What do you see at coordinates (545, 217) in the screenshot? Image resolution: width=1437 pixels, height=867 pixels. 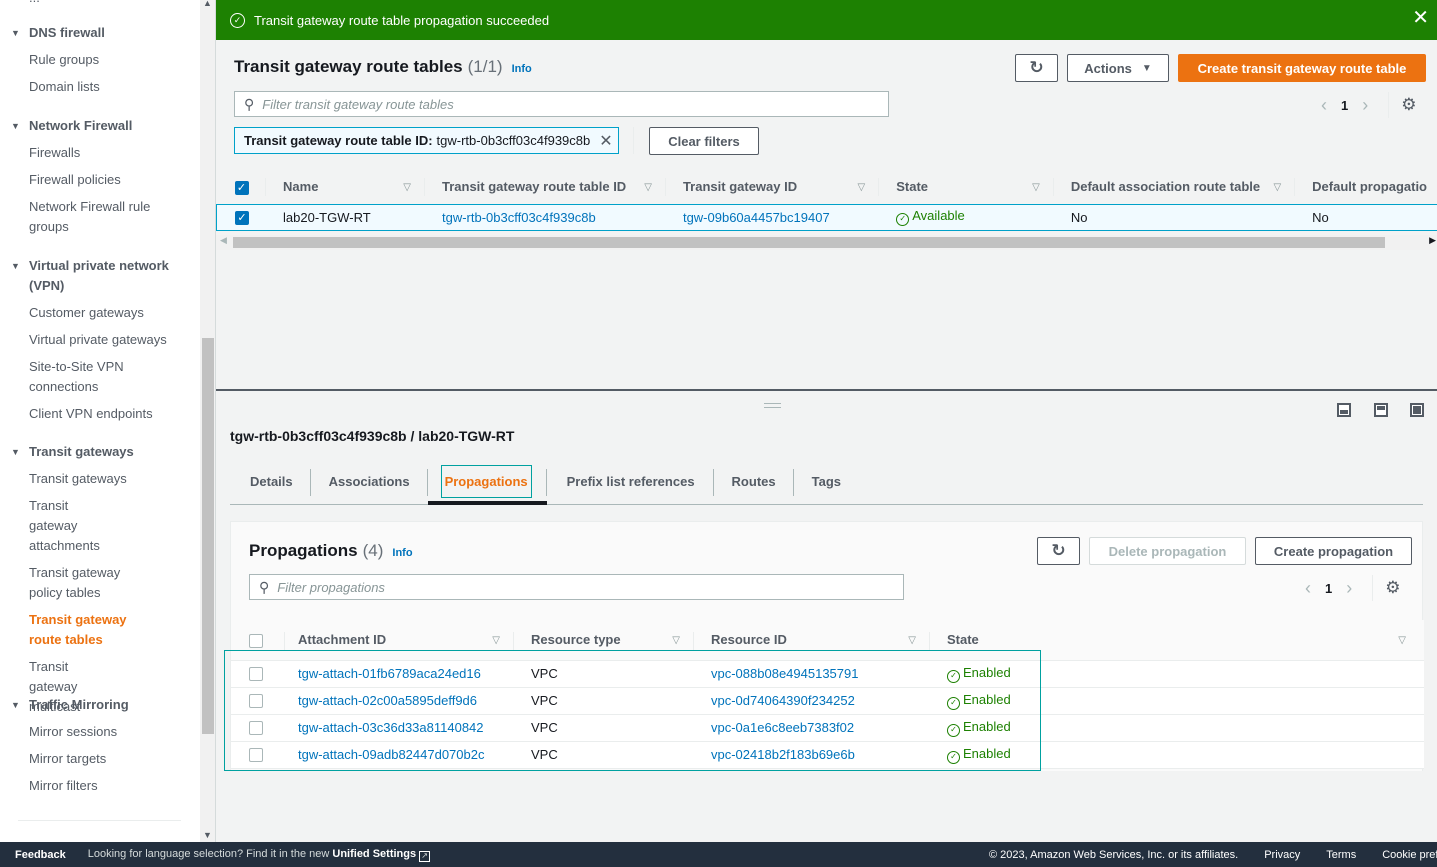 I see `rtb-id-link: tgw-rtb-0b3cff03c4f939c8b` at bounding box center [545, 217].